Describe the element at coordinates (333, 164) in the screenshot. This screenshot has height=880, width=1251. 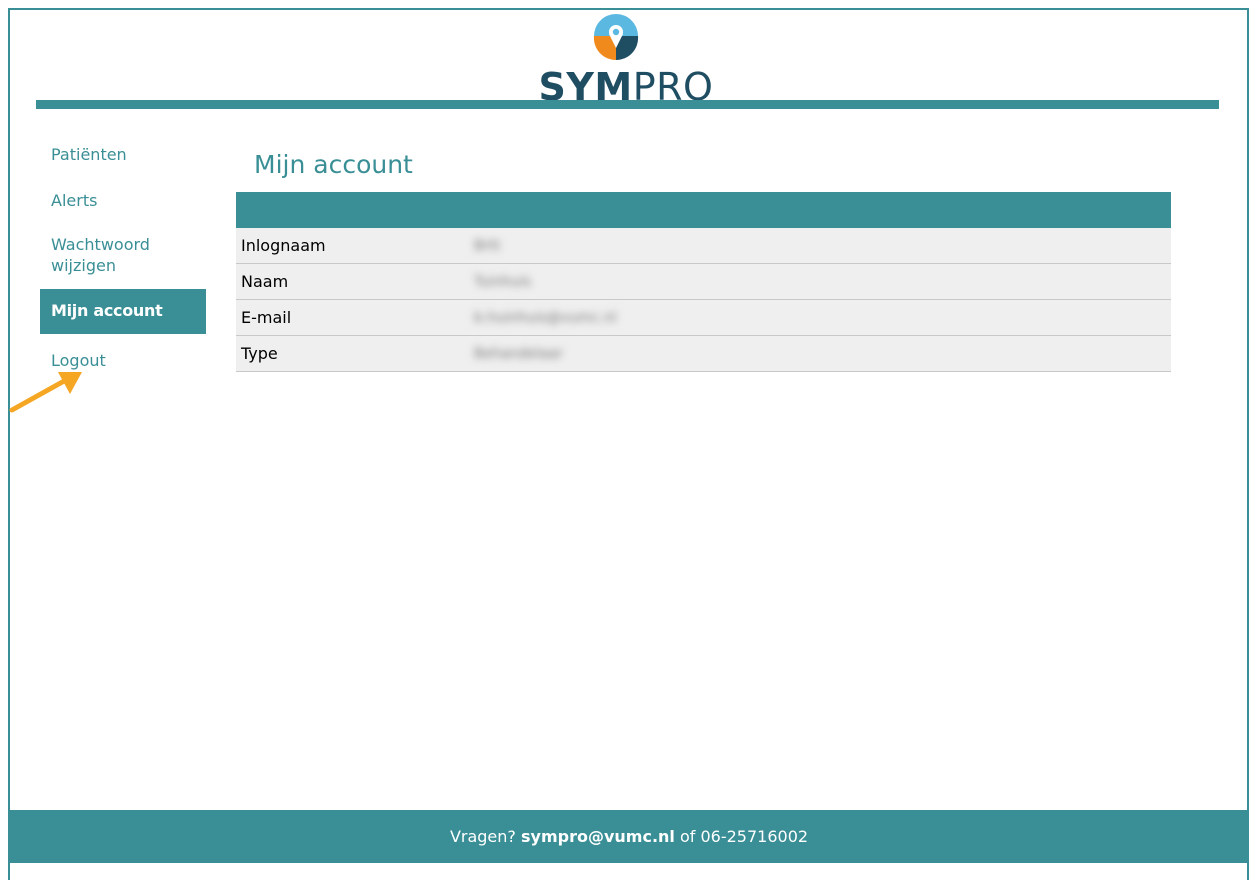
I see `page-title: Mijn account` at that location.